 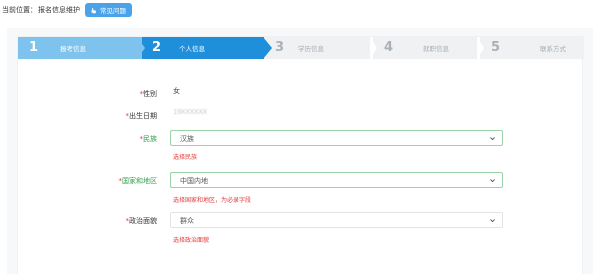 I want to click on step-label: 学历信息, so click(x=311, y=49).